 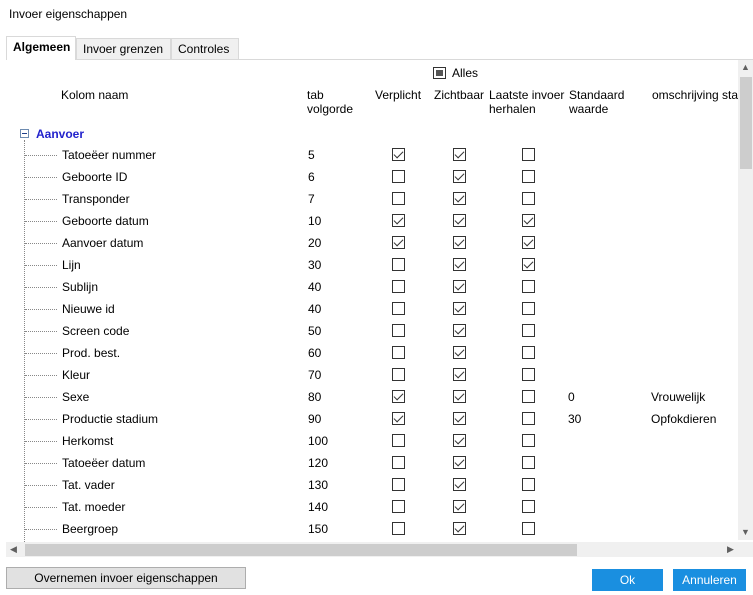 What do you see at coordinates (314, 419) in the screenshot?
I see `row-tab-order: 90` at bounding box center [314, 419].